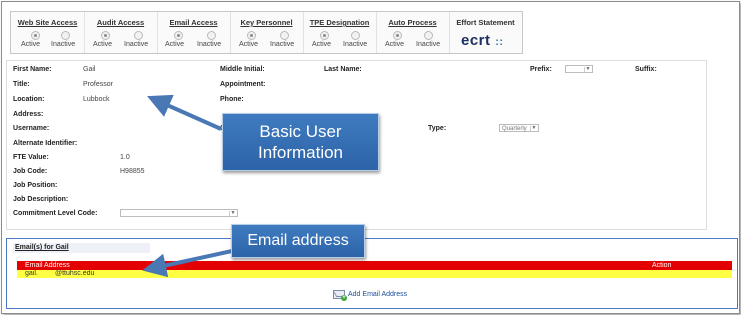 This screenshot has width=741, height=315. Describe the element at coordinates (485, 22) in the screenshot. I see `tab-title: Effort Statement` at that location.